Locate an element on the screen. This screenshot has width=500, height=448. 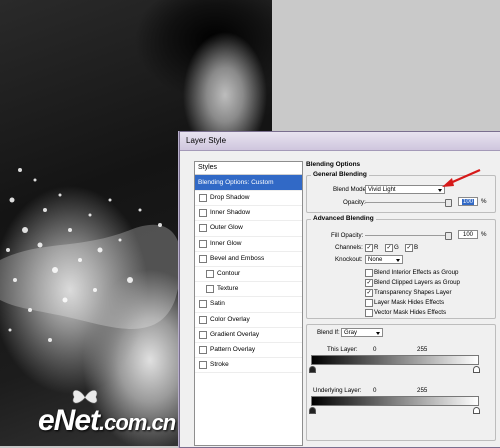
opacity-unit: % is located at coordinates (484, 201).